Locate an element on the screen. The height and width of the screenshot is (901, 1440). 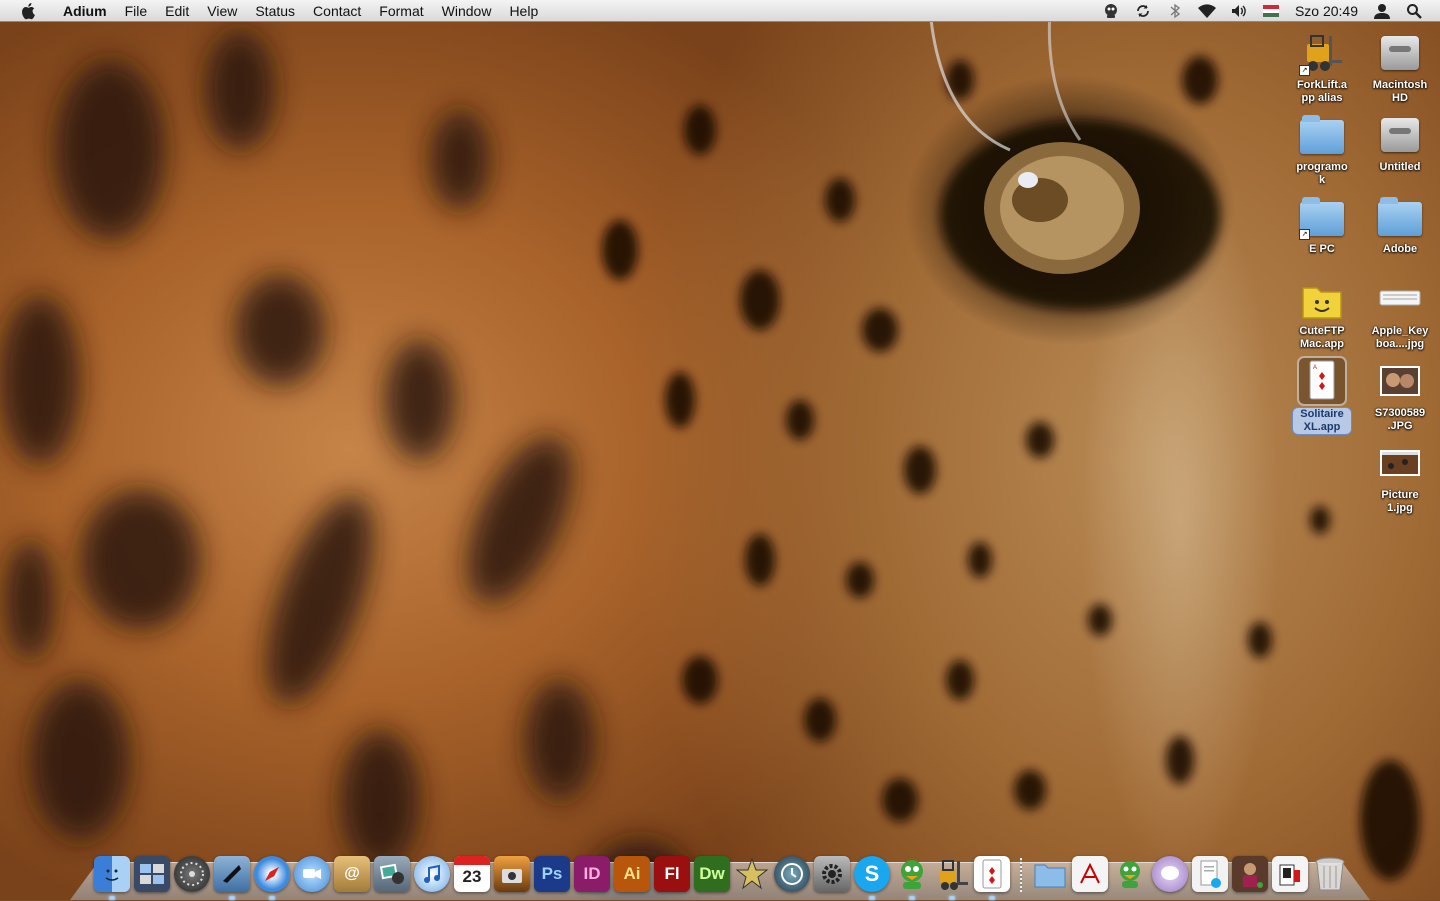
forklift-icon is located at coordinates (952, 878).